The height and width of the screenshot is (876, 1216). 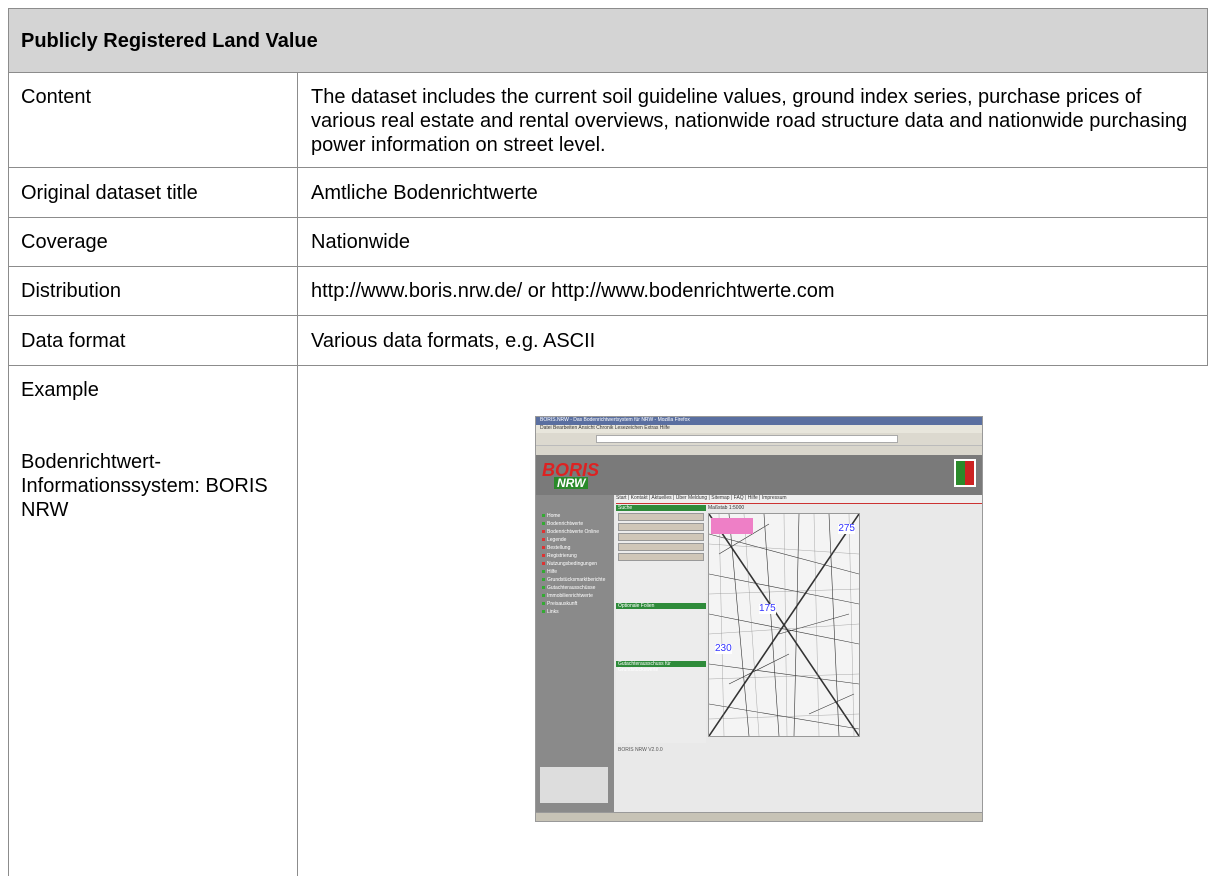 I want to click on row-label: Coverage, so click(x=64, y=242).